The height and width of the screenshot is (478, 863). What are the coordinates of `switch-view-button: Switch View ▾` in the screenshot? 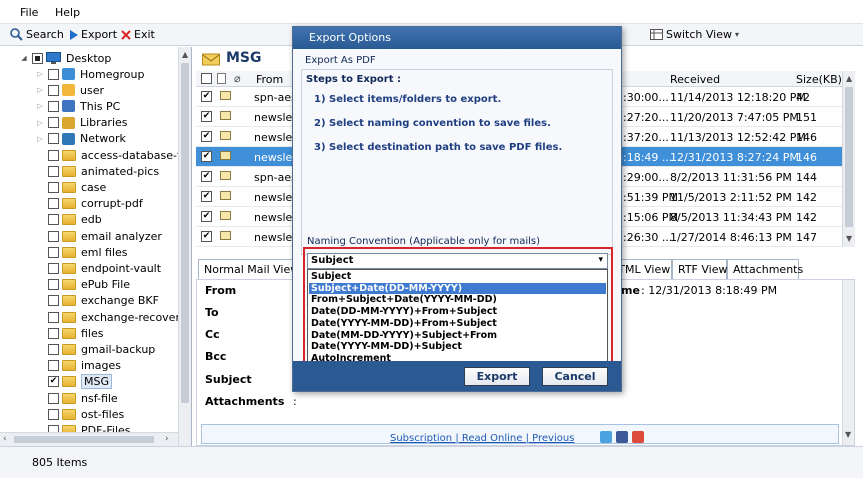 It's located at (694, 34).